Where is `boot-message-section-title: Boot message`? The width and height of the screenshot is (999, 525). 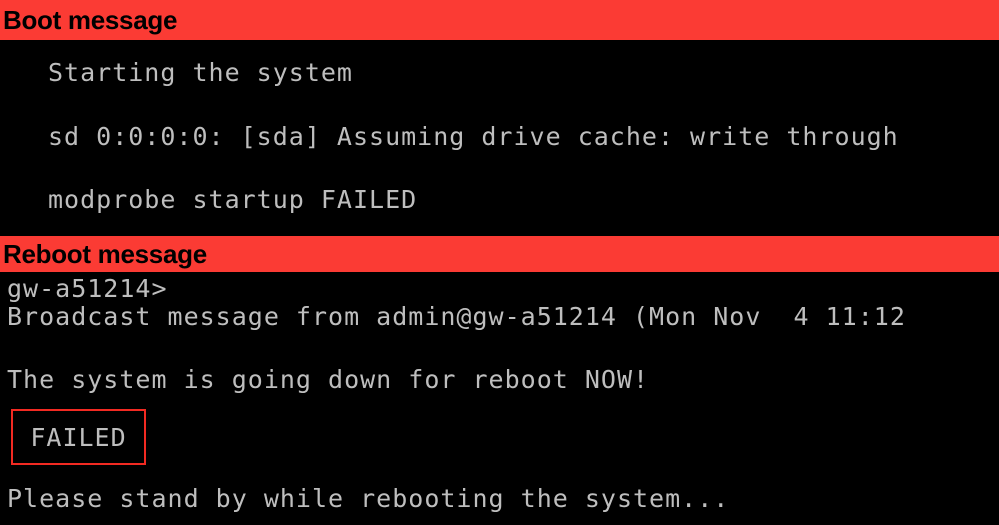 boot-message-section-title: Boot message is located at coordinates (90, 20).